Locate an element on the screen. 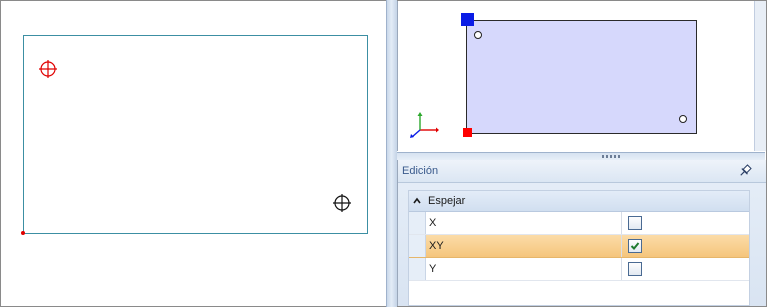  checkbox-y is located at coordinates (635, 269).